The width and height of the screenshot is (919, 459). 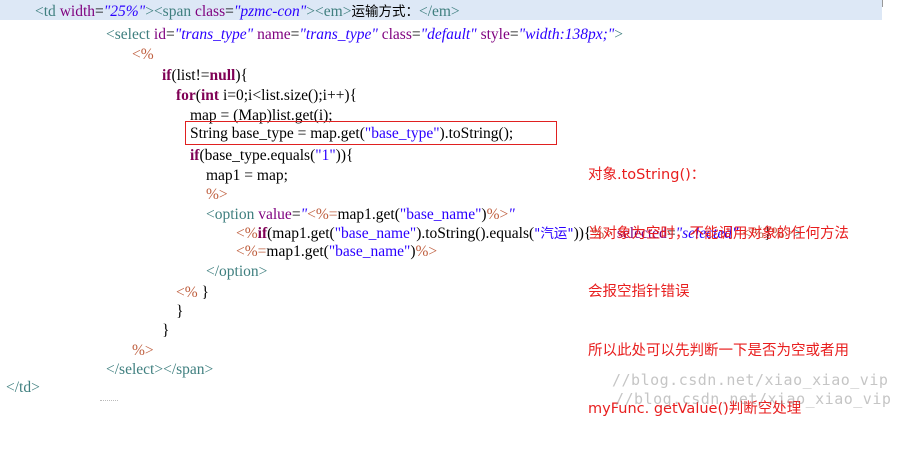 What do you see at coordinates (109, 401) in the screenshot?
I see `bottom-mark` at bounding box center [109, 401].